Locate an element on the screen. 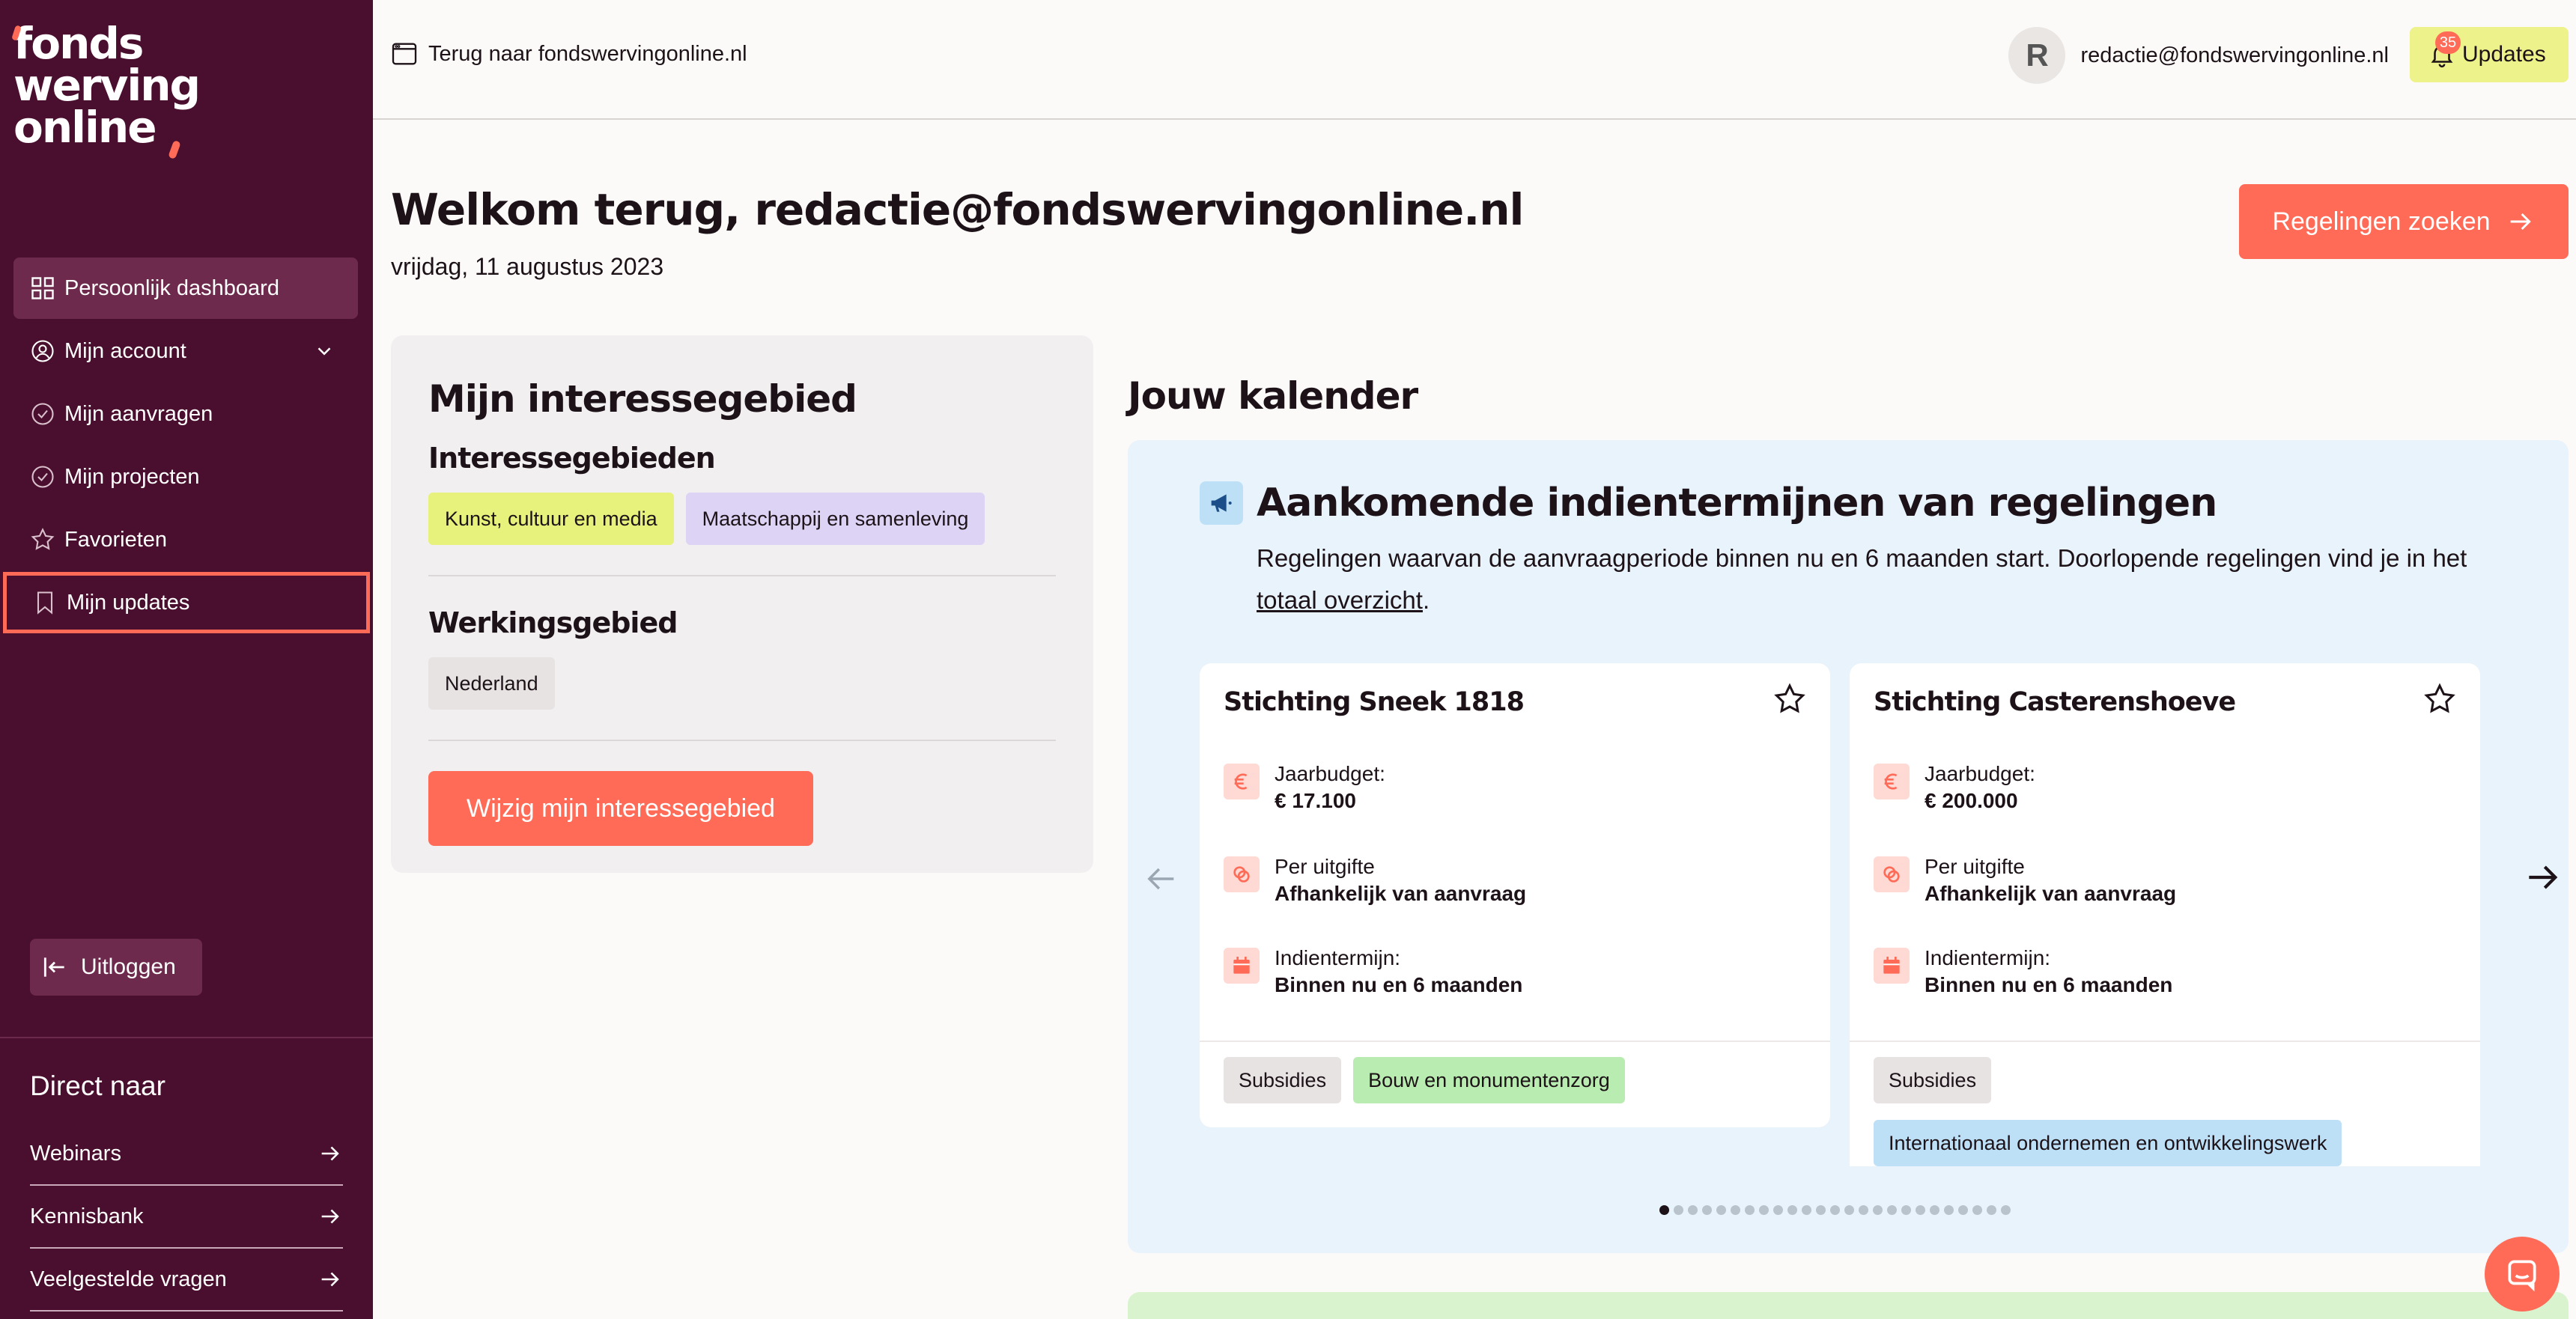  direct-link-webinars: Webinars is located at coordinates (186, 1154).